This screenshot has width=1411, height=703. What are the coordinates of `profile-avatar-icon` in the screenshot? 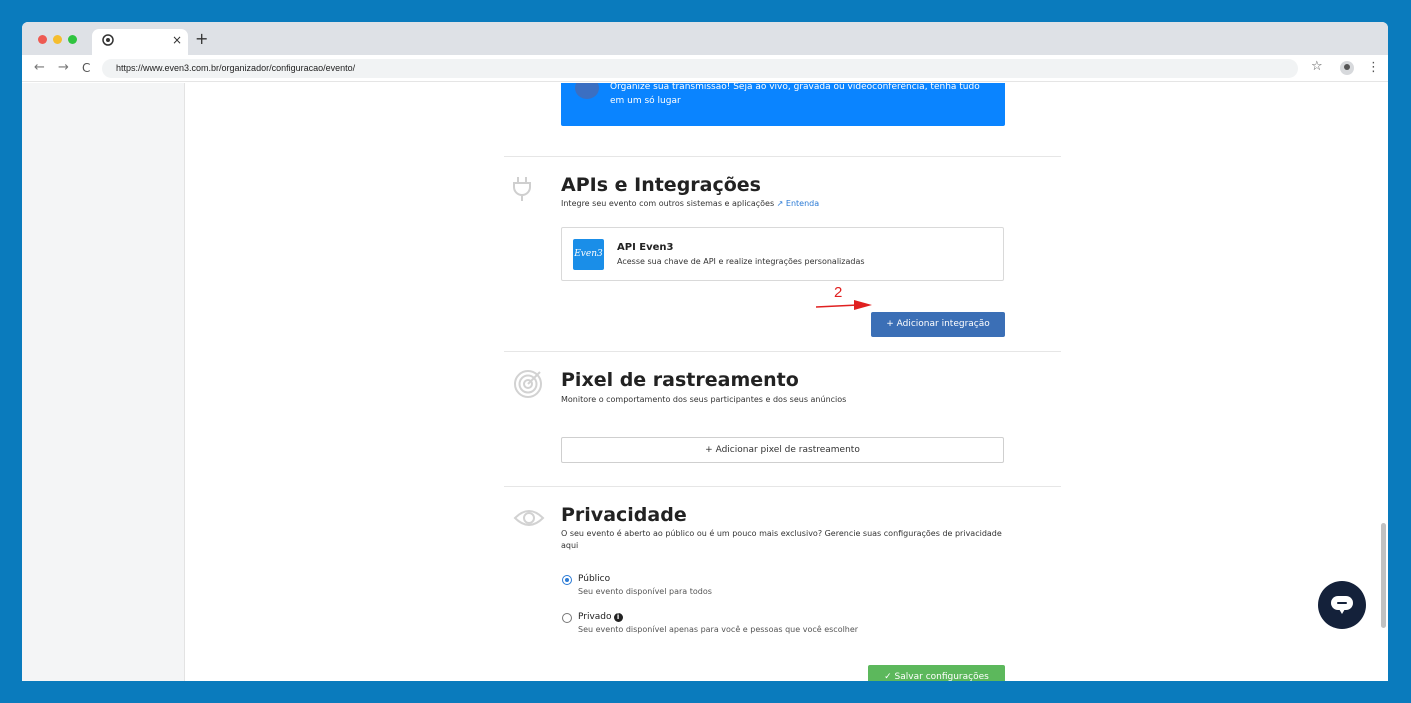 It's located at (1347, 68).